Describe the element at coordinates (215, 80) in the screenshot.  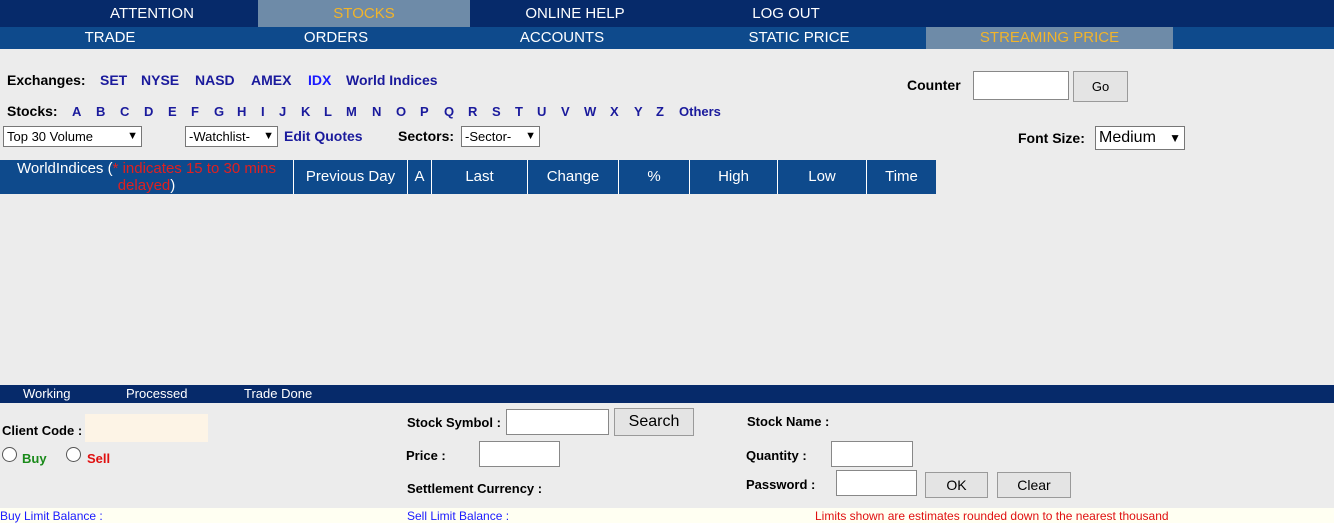
I see `exchange-nasd-link: NASD` at that location.